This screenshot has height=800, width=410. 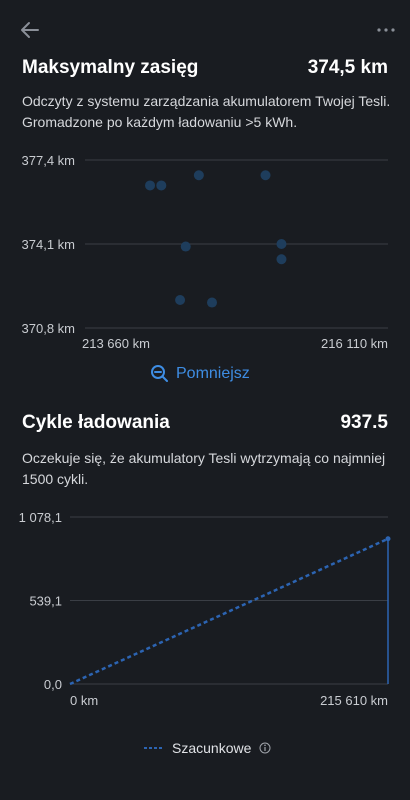 What do you see at coordinates (354, 343) in the screenshot?
I see `x-tick-label: 216 110 km` at bounding box center [354, 343].